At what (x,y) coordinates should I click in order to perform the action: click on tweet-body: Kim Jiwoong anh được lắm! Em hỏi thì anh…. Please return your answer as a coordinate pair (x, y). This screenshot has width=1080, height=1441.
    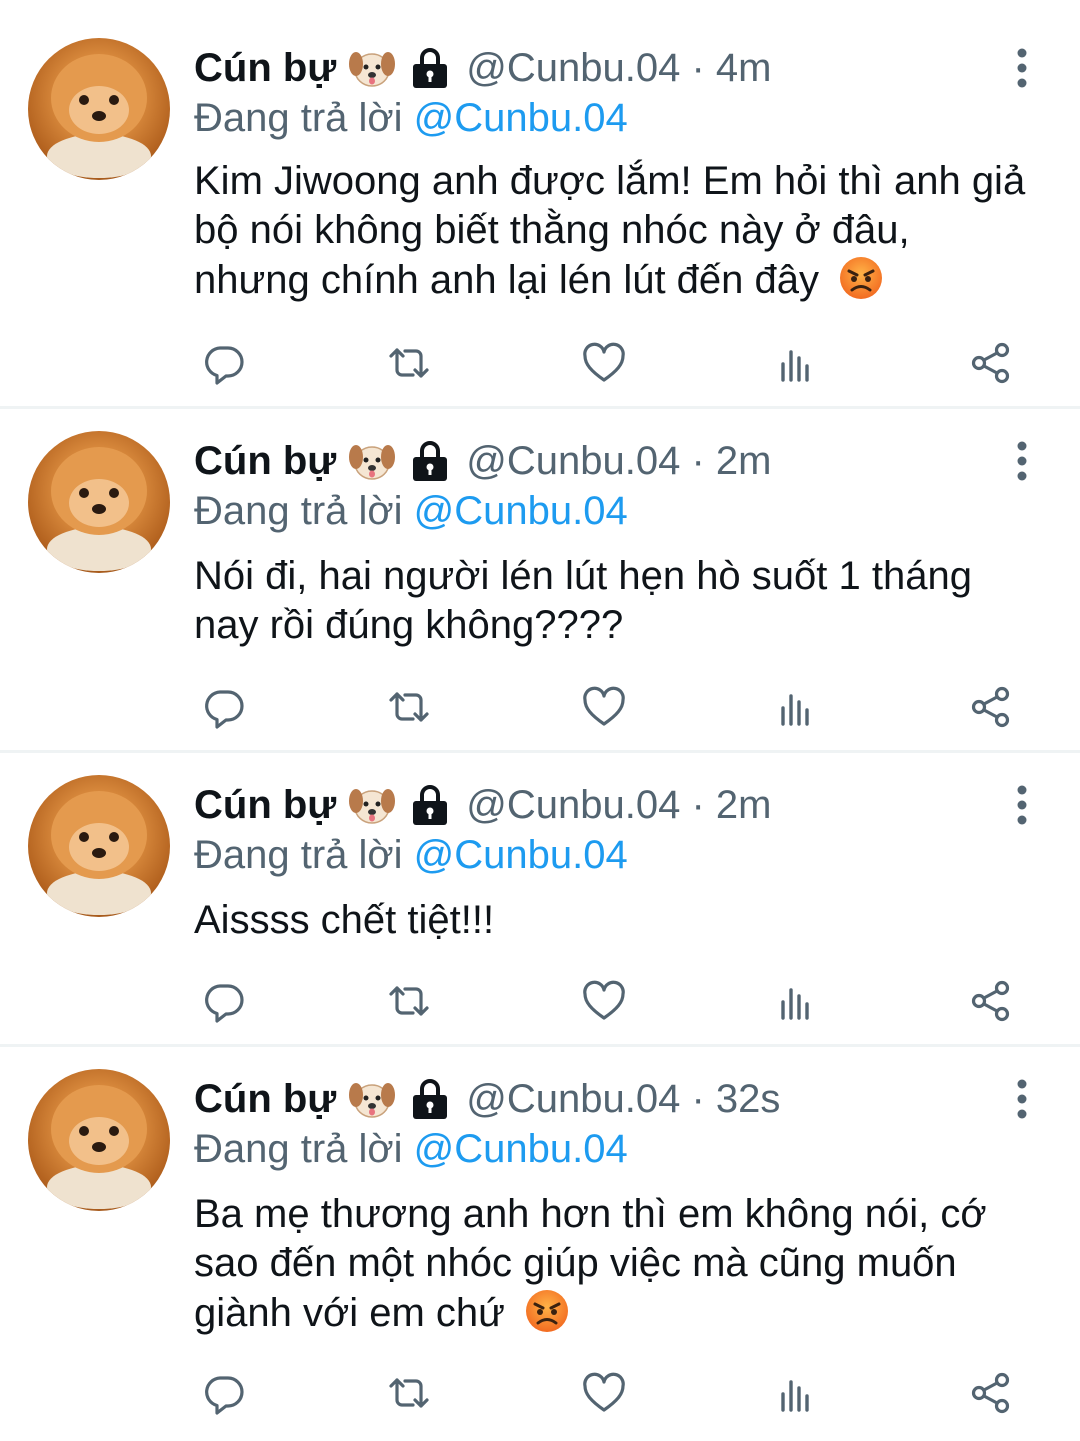
    Looking at the image, I should click on (610, 230).